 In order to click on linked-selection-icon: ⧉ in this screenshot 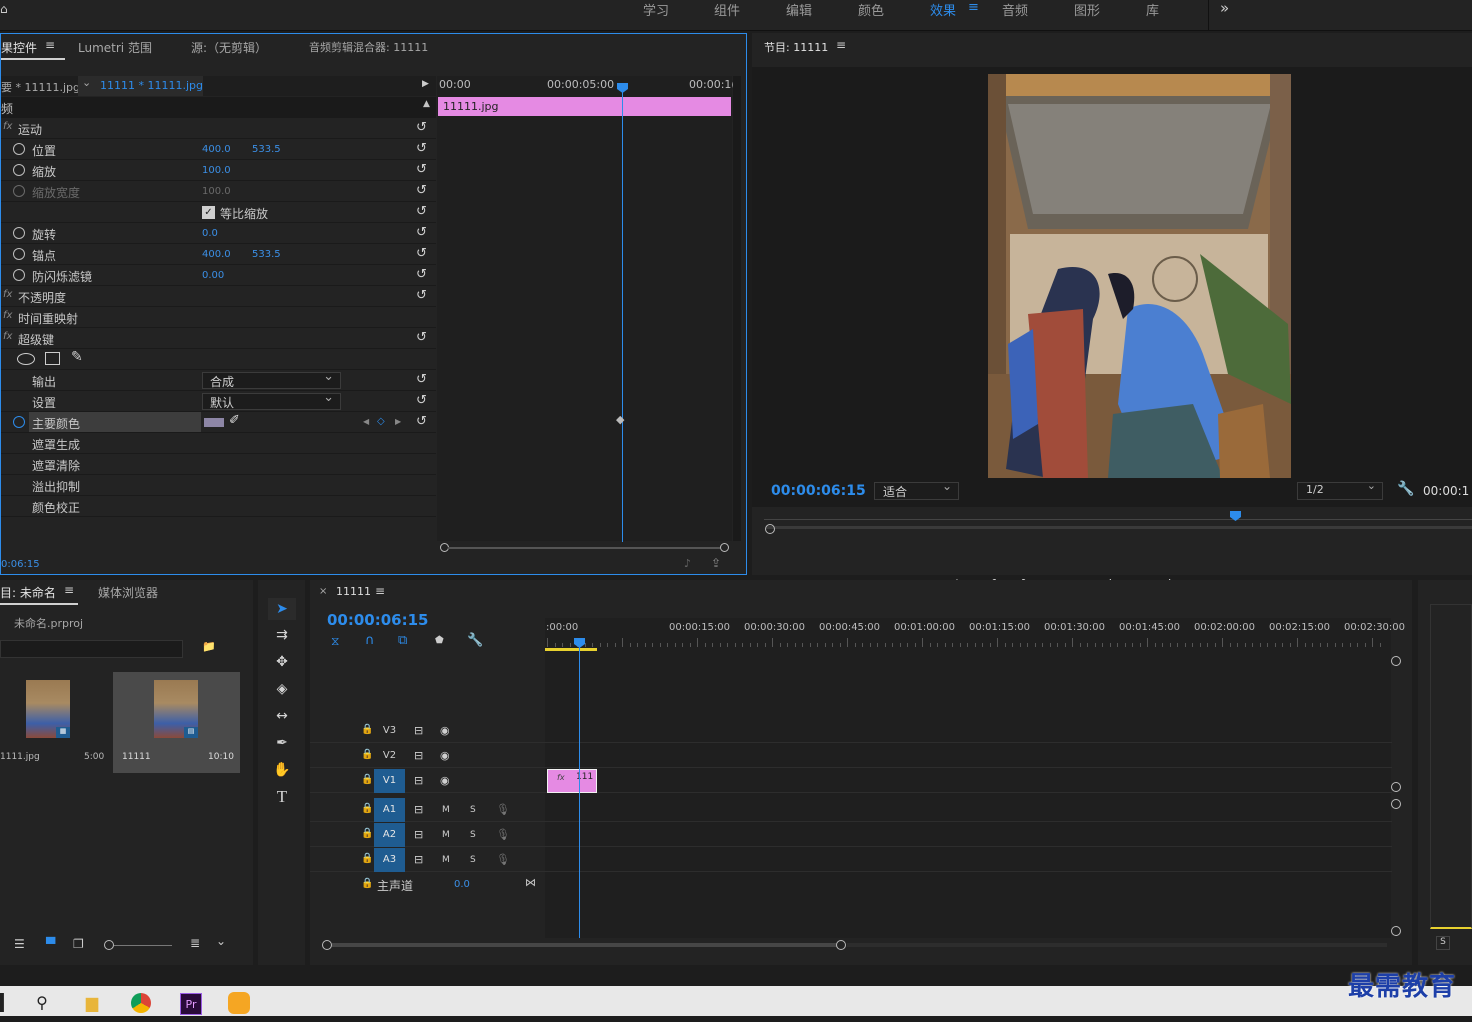, I will do `click(402, 640)`.